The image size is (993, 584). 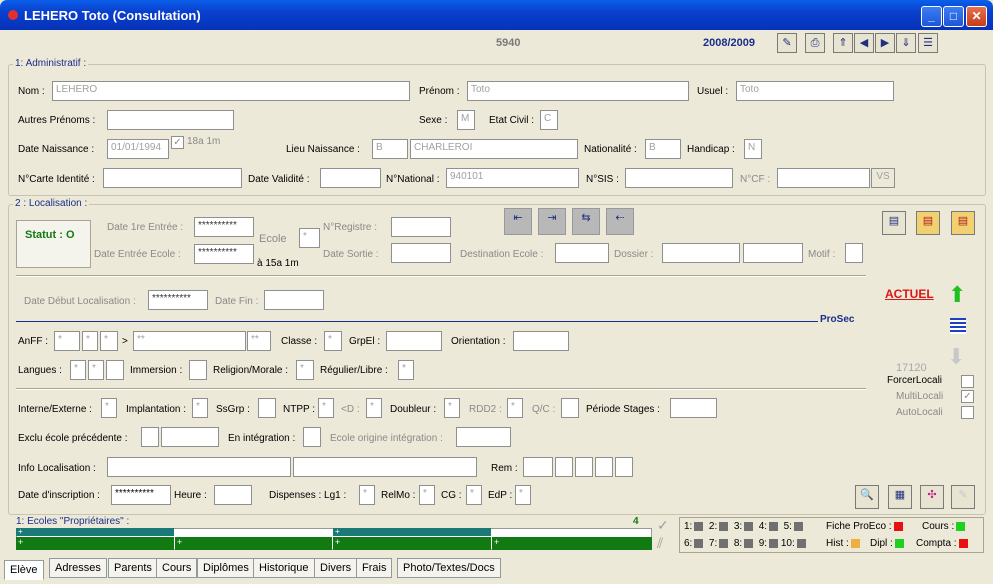 I want to click on implantation-field: *, so click(x=200, y=408).